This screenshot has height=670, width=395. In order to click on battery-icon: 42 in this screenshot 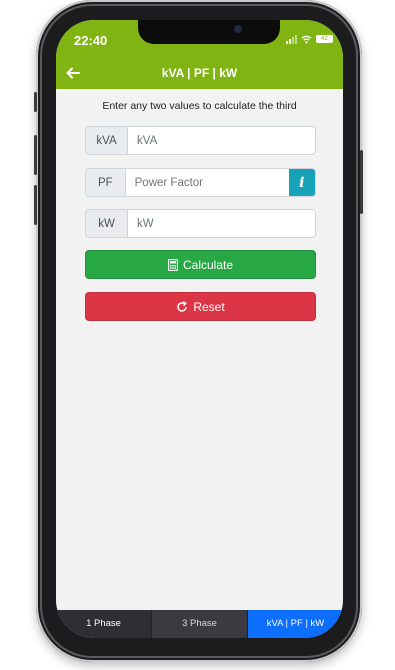, I will do `click(324, 39)`.